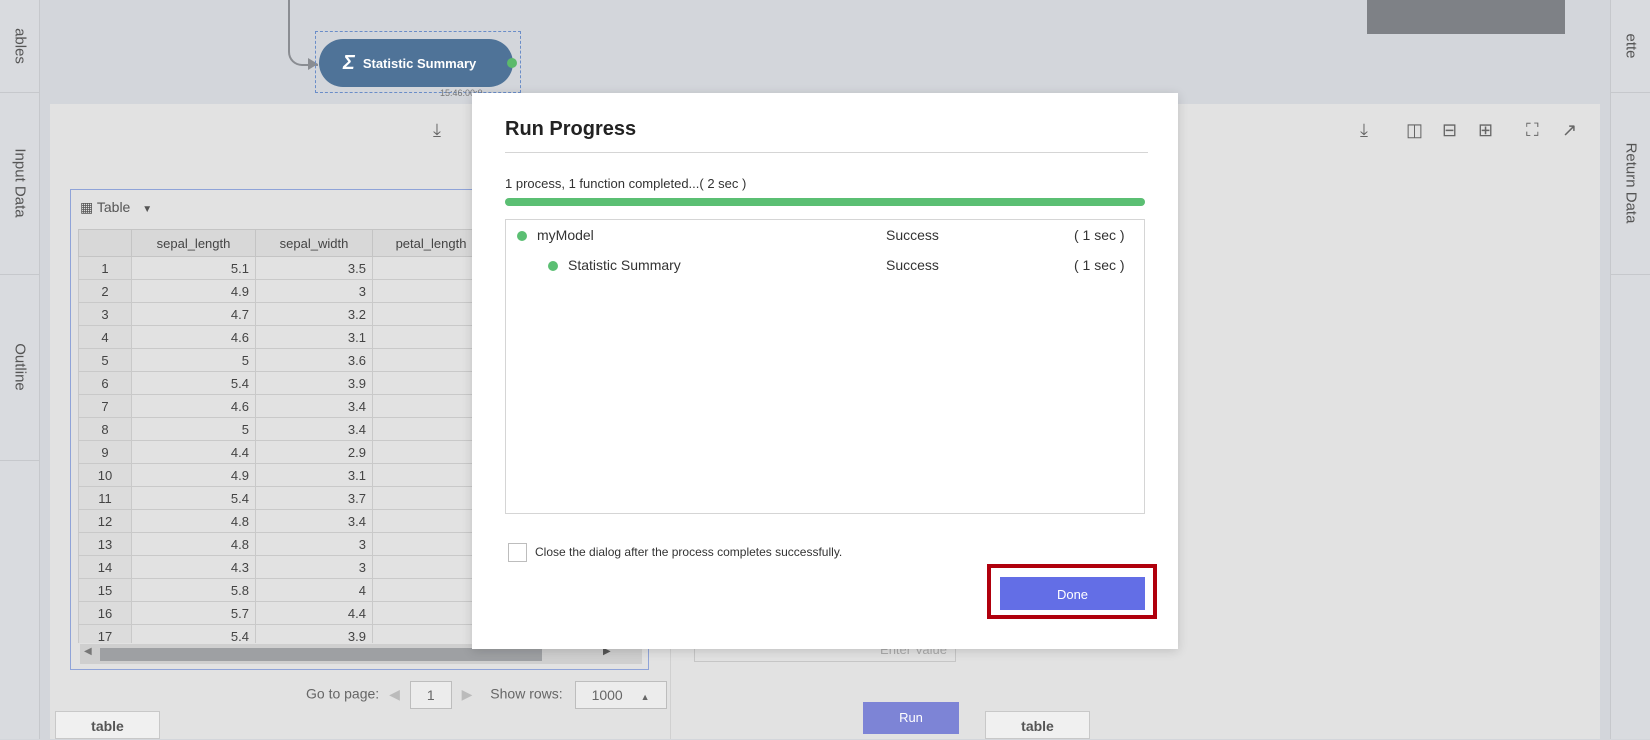 The height and width of the screenshot is (740, 1650). I want to click on table-row: 165.74.41, so click(284, 613).